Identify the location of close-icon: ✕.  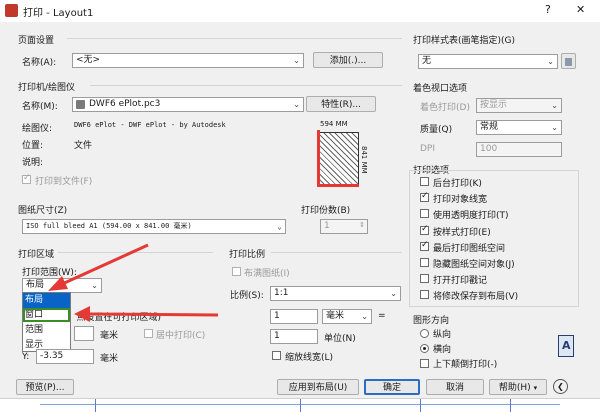
(580, 9).